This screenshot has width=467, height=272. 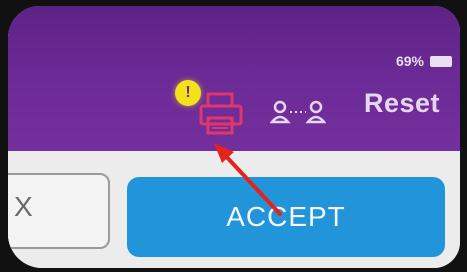 I want to click on cancel-button: X, so click(x=59, y=211).